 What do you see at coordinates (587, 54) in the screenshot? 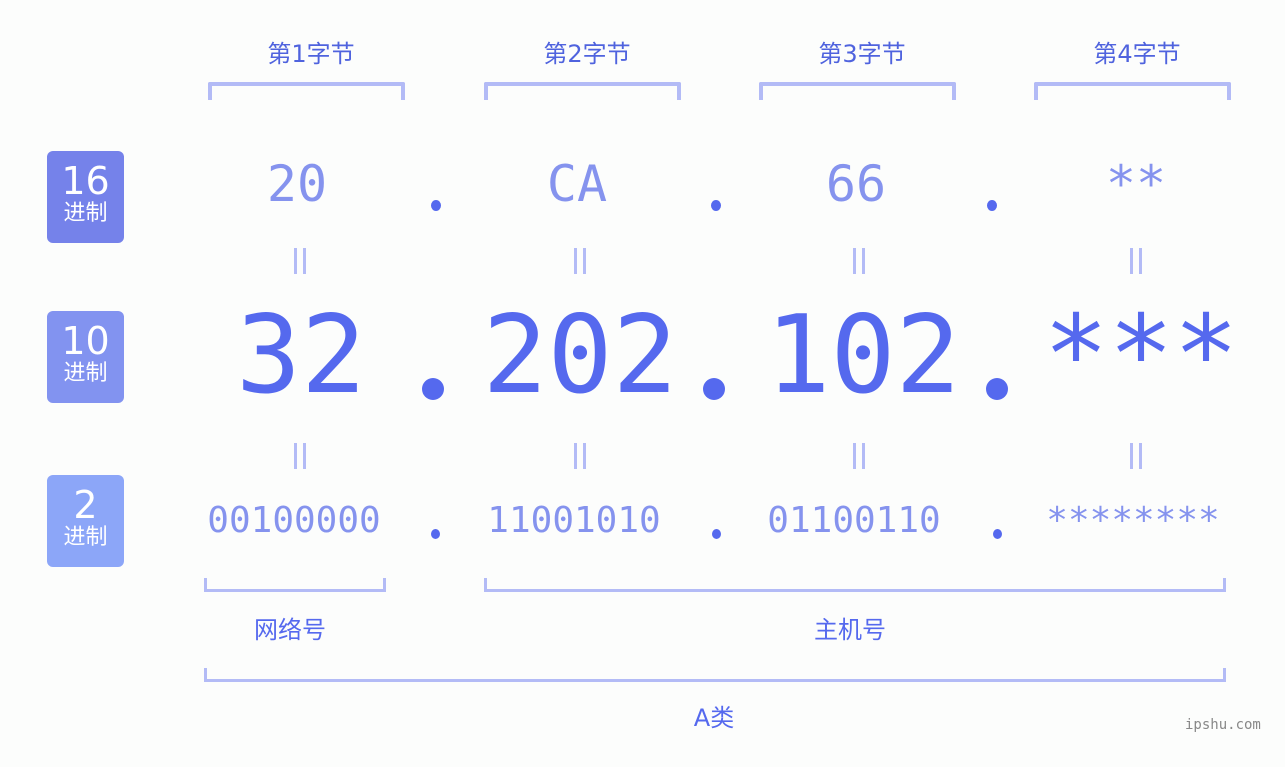
I see `byte-2-label: 第2字节` at bounding box center [587, 54].